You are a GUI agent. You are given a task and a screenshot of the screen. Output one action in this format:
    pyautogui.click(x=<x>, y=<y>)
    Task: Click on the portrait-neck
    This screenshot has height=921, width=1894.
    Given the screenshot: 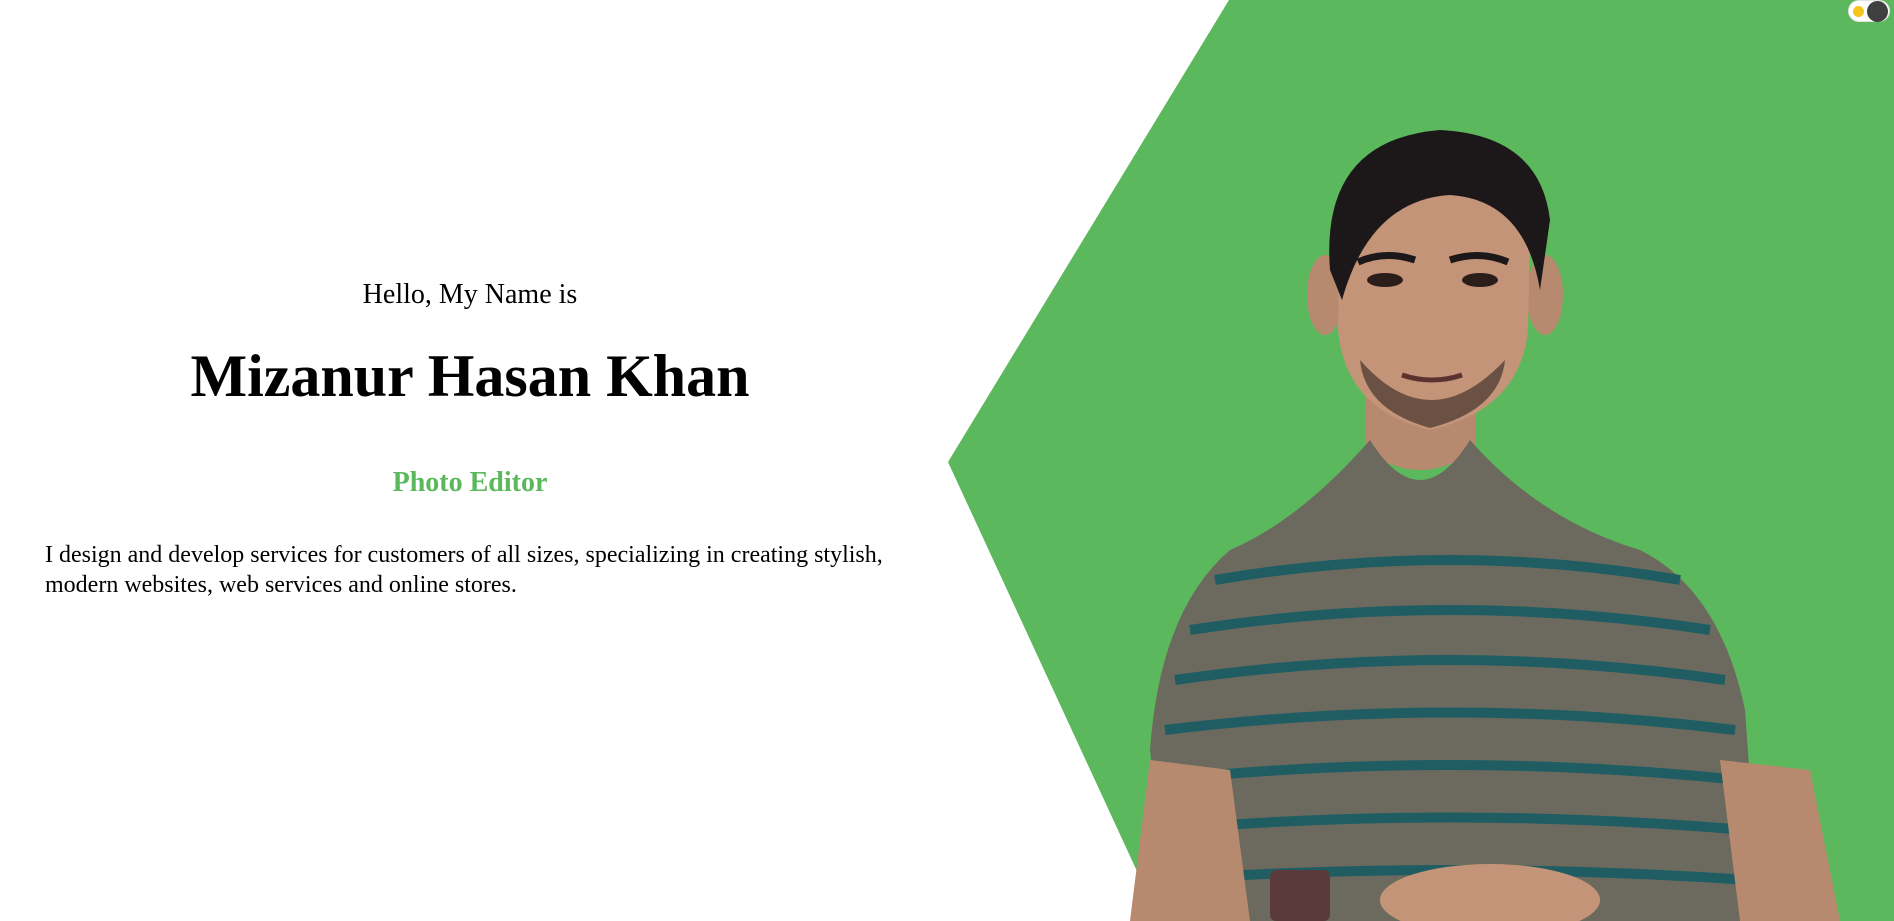 What is the action you would take?
    pyautogui.click(x=1420, y=425)
    